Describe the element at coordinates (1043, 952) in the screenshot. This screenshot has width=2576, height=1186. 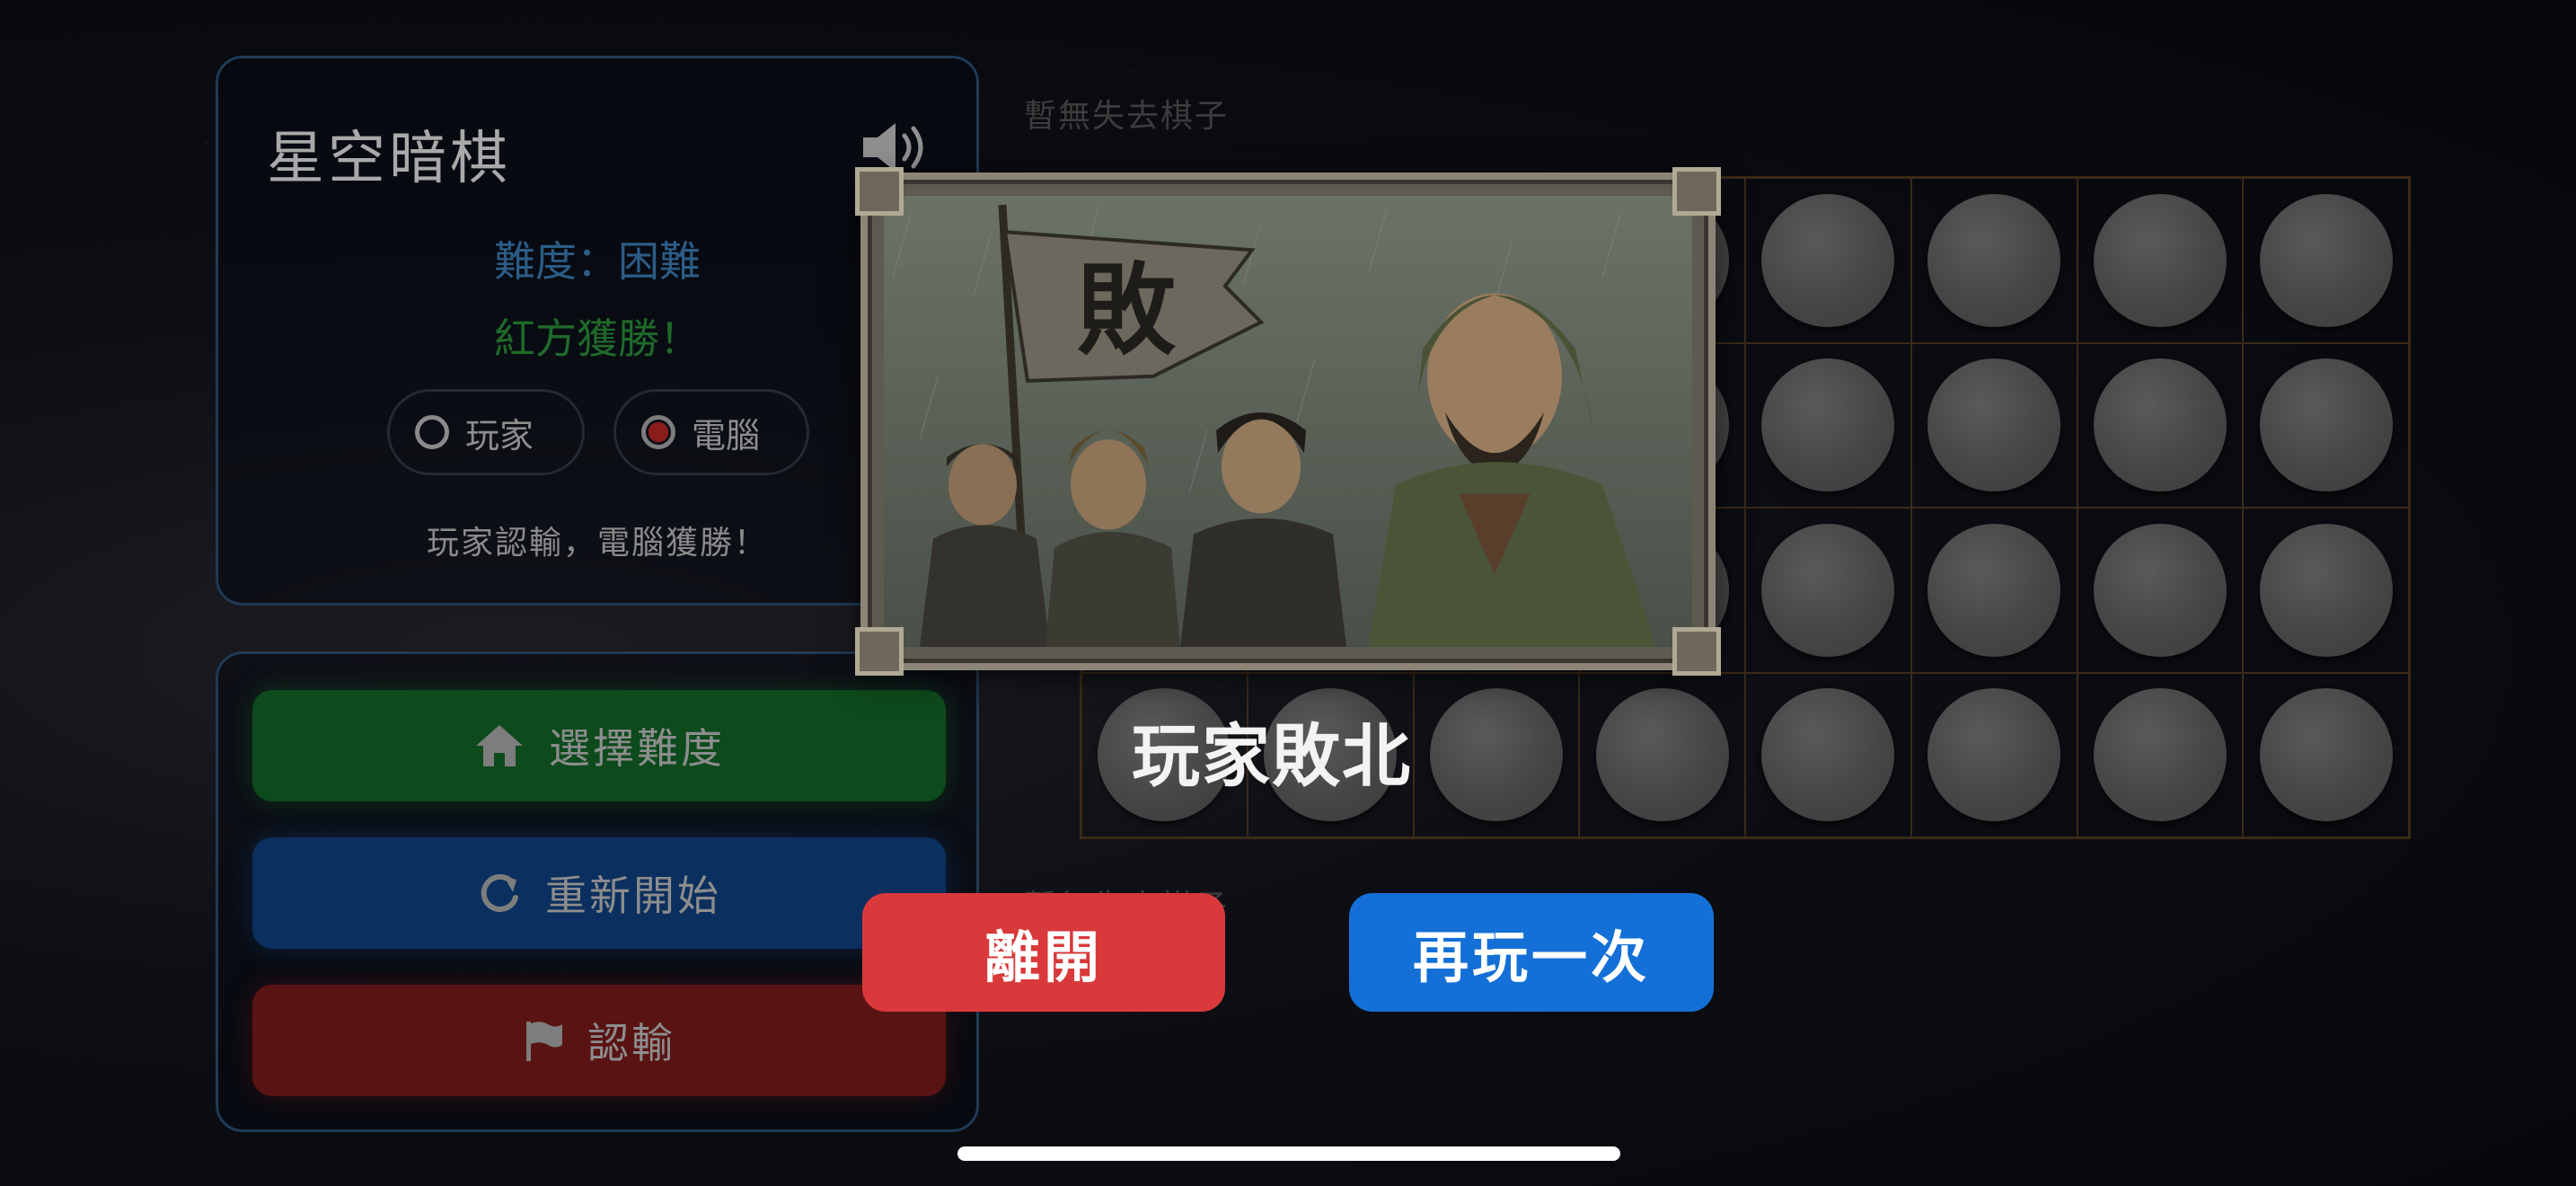
I see `leave-button: 離開` at that location.